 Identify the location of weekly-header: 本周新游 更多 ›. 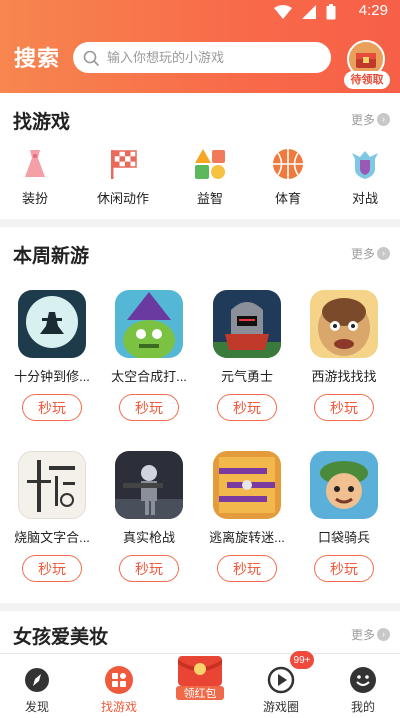
(200, 256).